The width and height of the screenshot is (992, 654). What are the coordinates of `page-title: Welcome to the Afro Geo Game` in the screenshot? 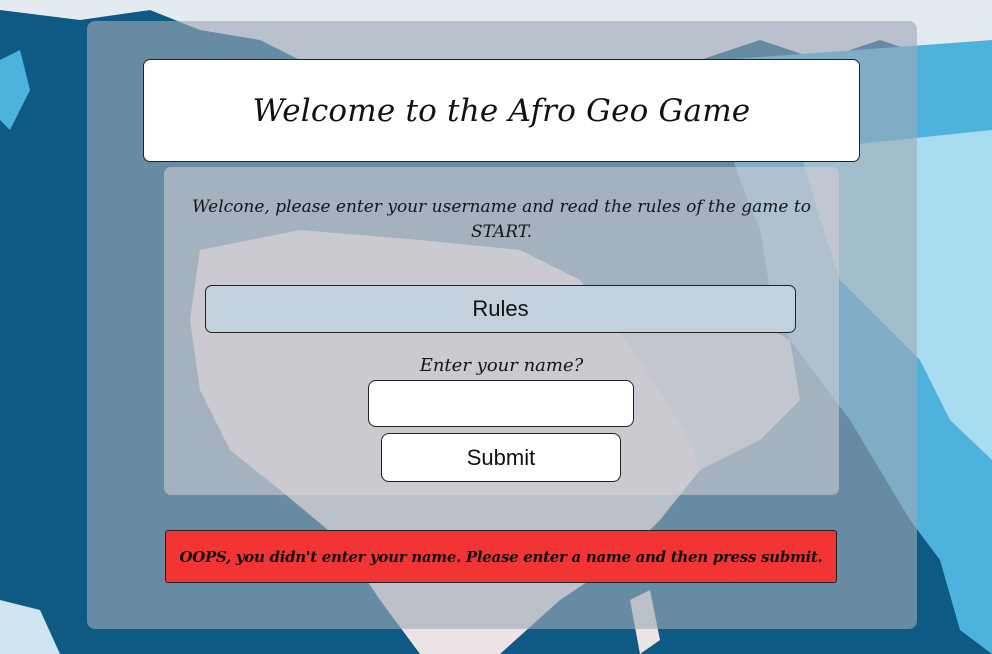 It's located at (501, 110).